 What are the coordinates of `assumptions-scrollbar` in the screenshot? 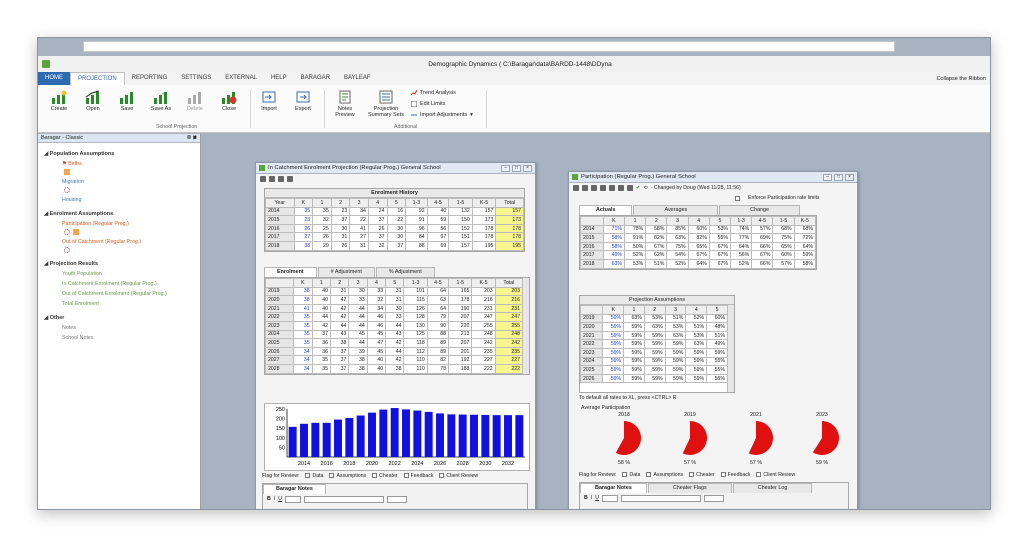 It's located at (730, 348).